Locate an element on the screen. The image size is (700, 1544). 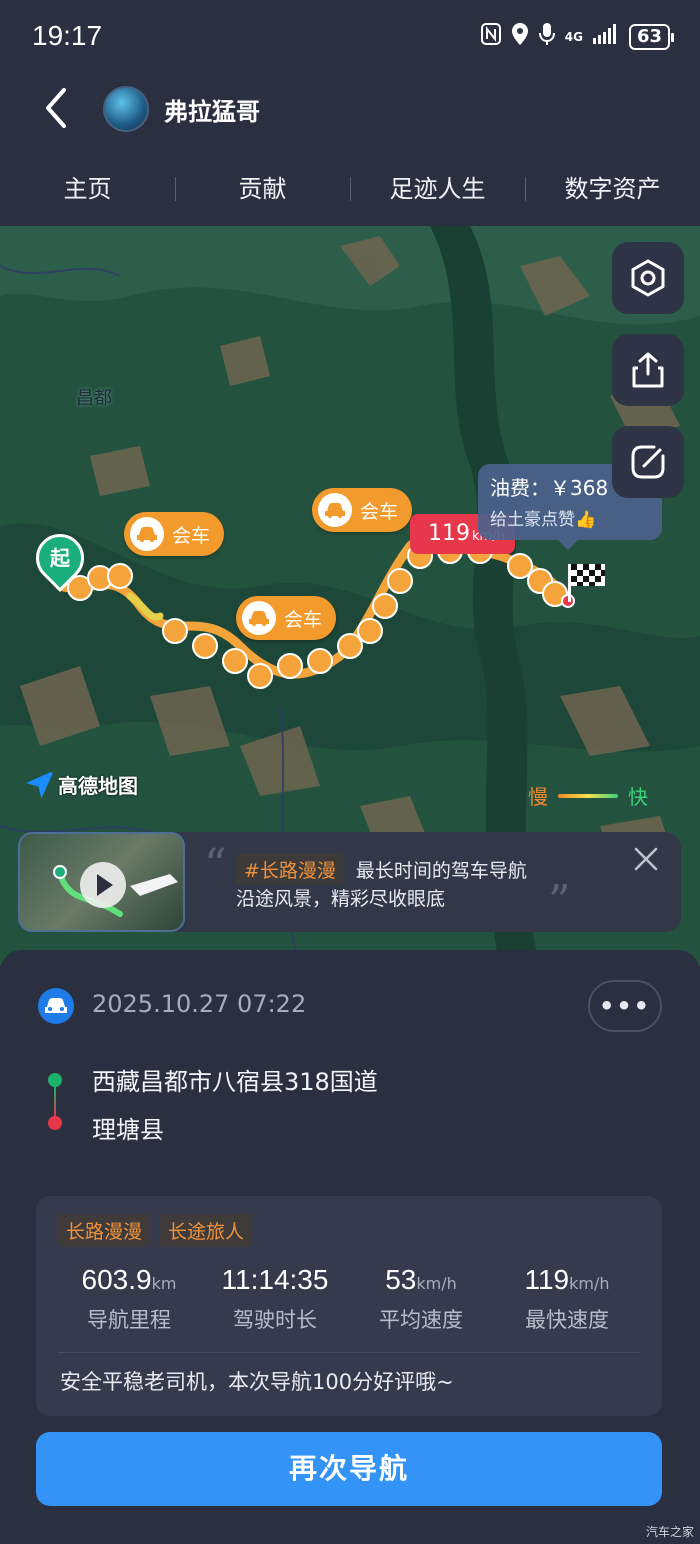
start-marker-label: 起 is located at coordinates (60, 558).